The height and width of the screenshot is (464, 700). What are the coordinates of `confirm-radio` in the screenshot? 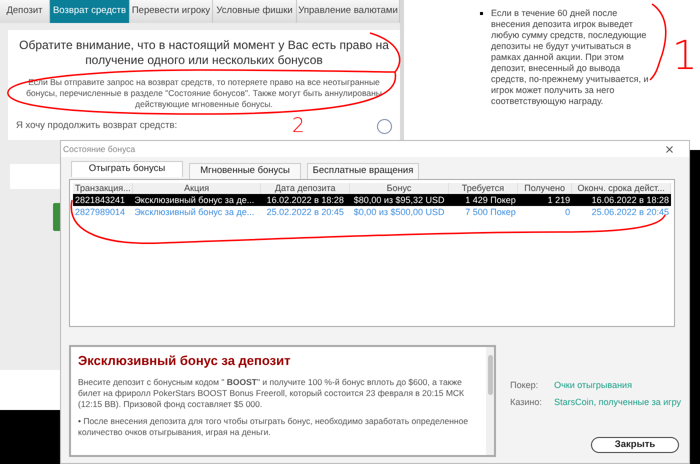 It's located at (384, 126).